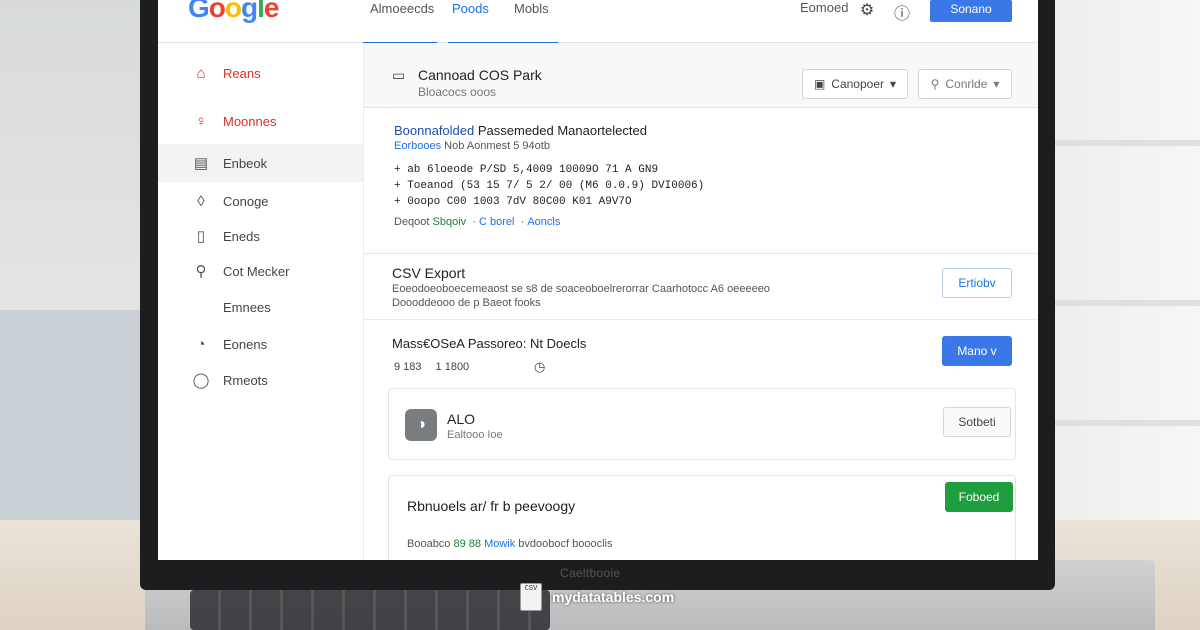 Image resolution: width=1200 pixels, height=630 pixels. What do you see at coordinates (489, 343) in the screenshot?
I see `mass-export-title: Mass€OSeA Passoreo: Nt Doecls` at bounding box center [489, 343].